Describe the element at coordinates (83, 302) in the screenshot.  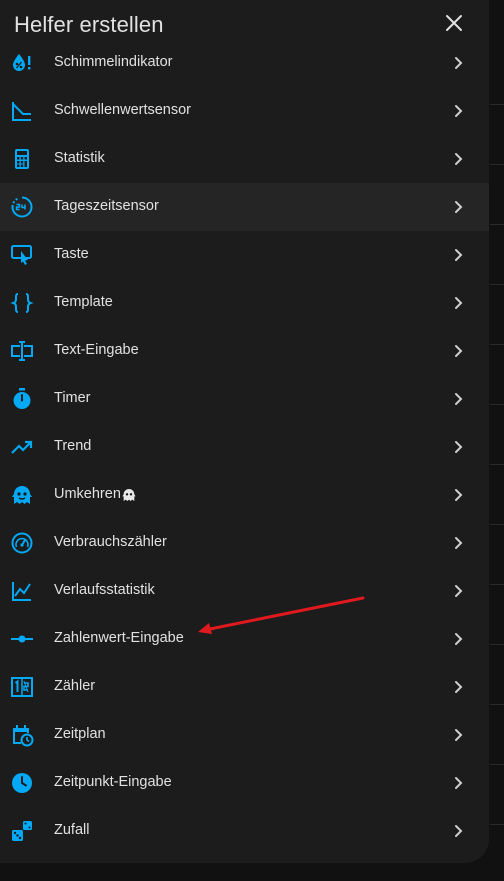
I see `item-label: Template` at that location.